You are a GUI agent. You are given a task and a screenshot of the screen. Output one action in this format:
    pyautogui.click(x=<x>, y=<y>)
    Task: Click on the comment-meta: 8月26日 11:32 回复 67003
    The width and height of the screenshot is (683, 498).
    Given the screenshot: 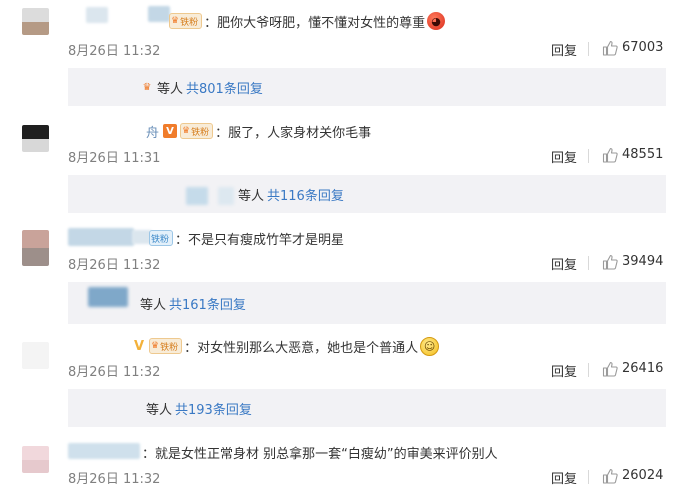 What is the action you would take?
    pyautogui.click(x=368, y=49)
    